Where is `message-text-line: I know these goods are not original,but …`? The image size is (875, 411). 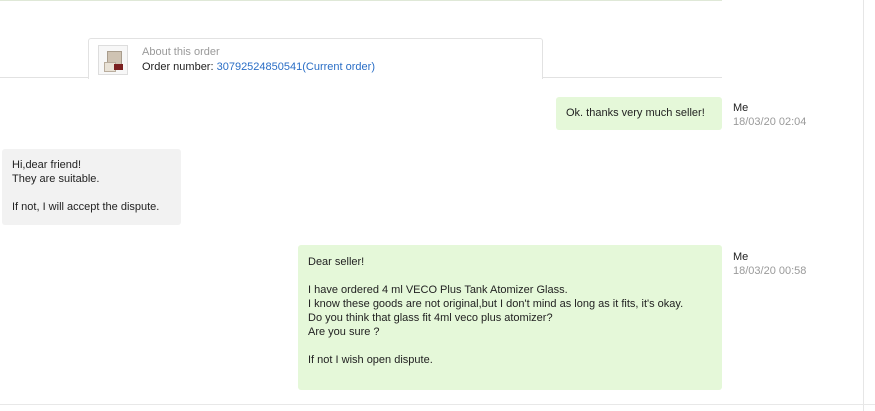 message-text-line: I know these goods are not original,but … is located at coordinates (496, 304).